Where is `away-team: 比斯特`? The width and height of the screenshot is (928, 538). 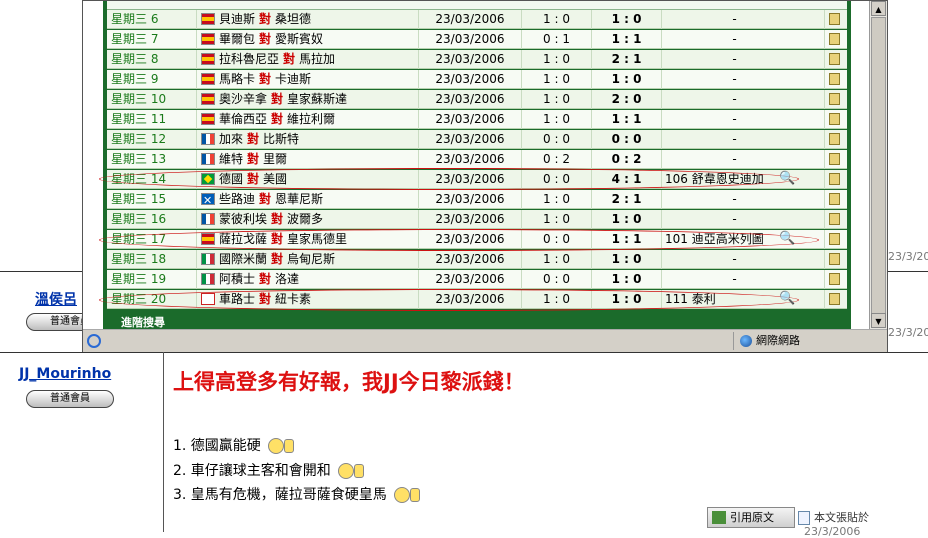
away-team: 比斯特 is located at coordinates (281, 139).